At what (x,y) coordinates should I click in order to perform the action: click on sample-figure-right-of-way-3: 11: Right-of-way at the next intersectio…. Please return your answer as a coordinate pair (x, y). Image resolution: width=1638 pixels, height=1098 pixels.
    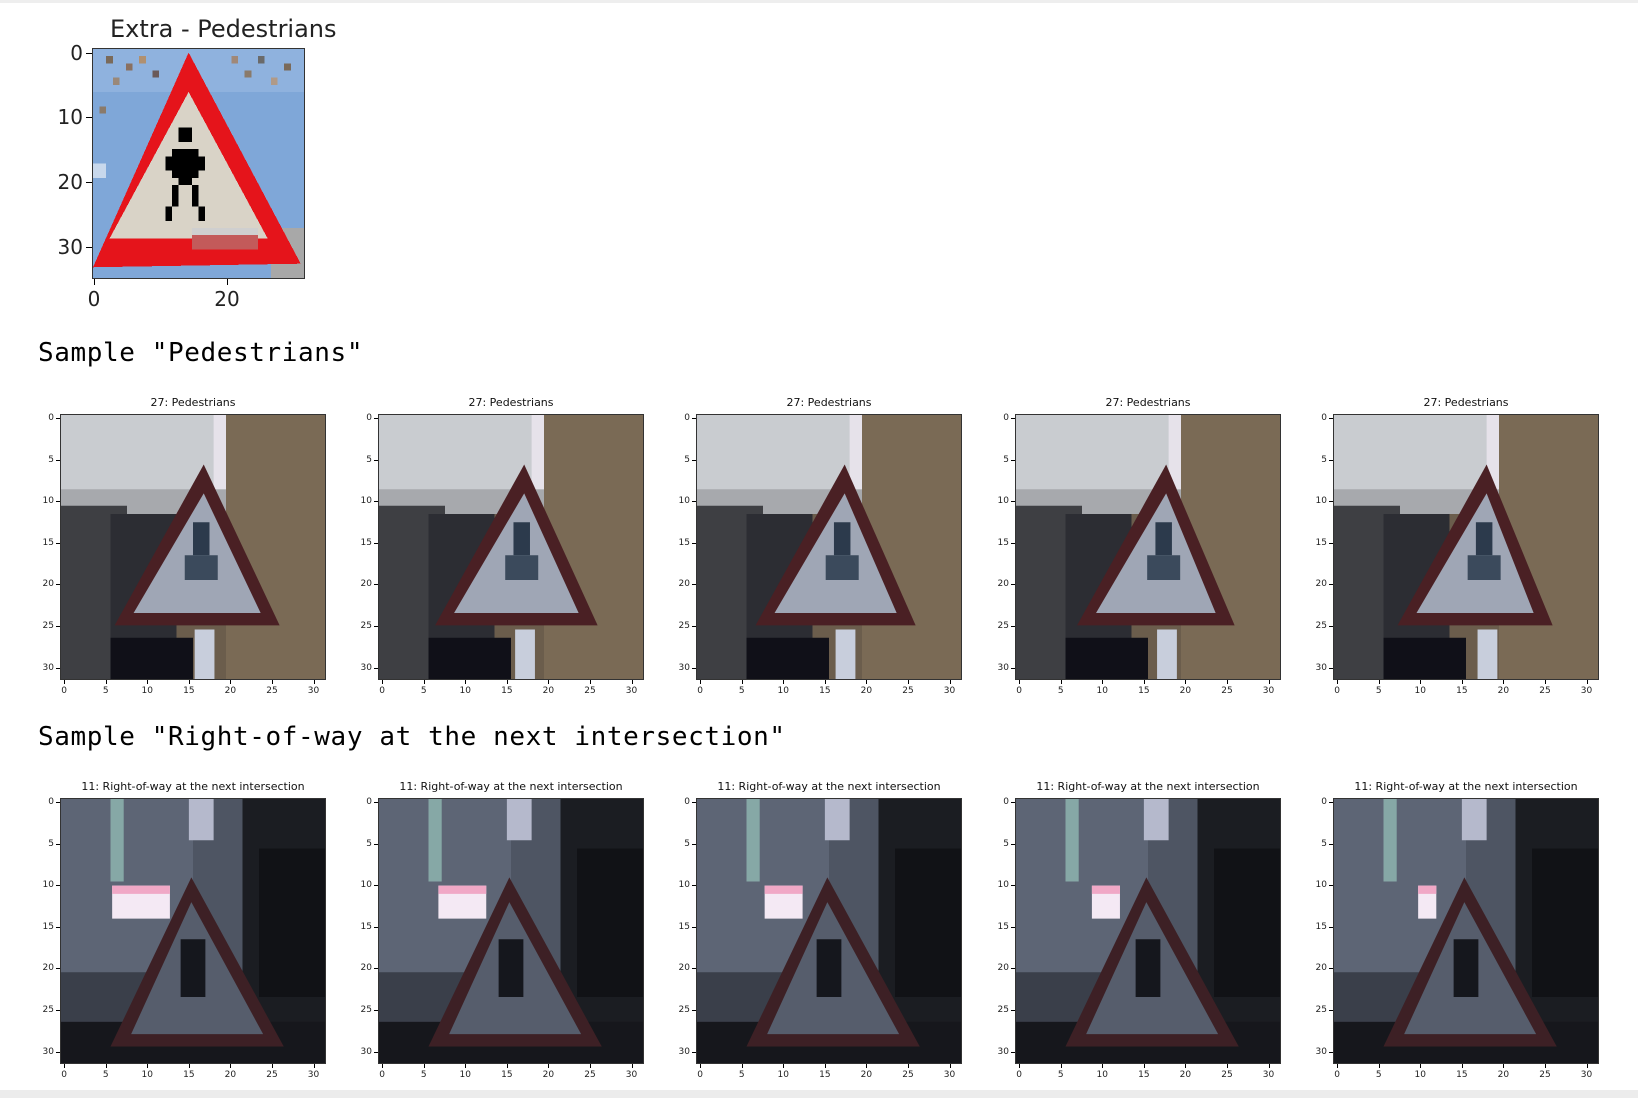
    Looking at the image, I should click on (823, 931).